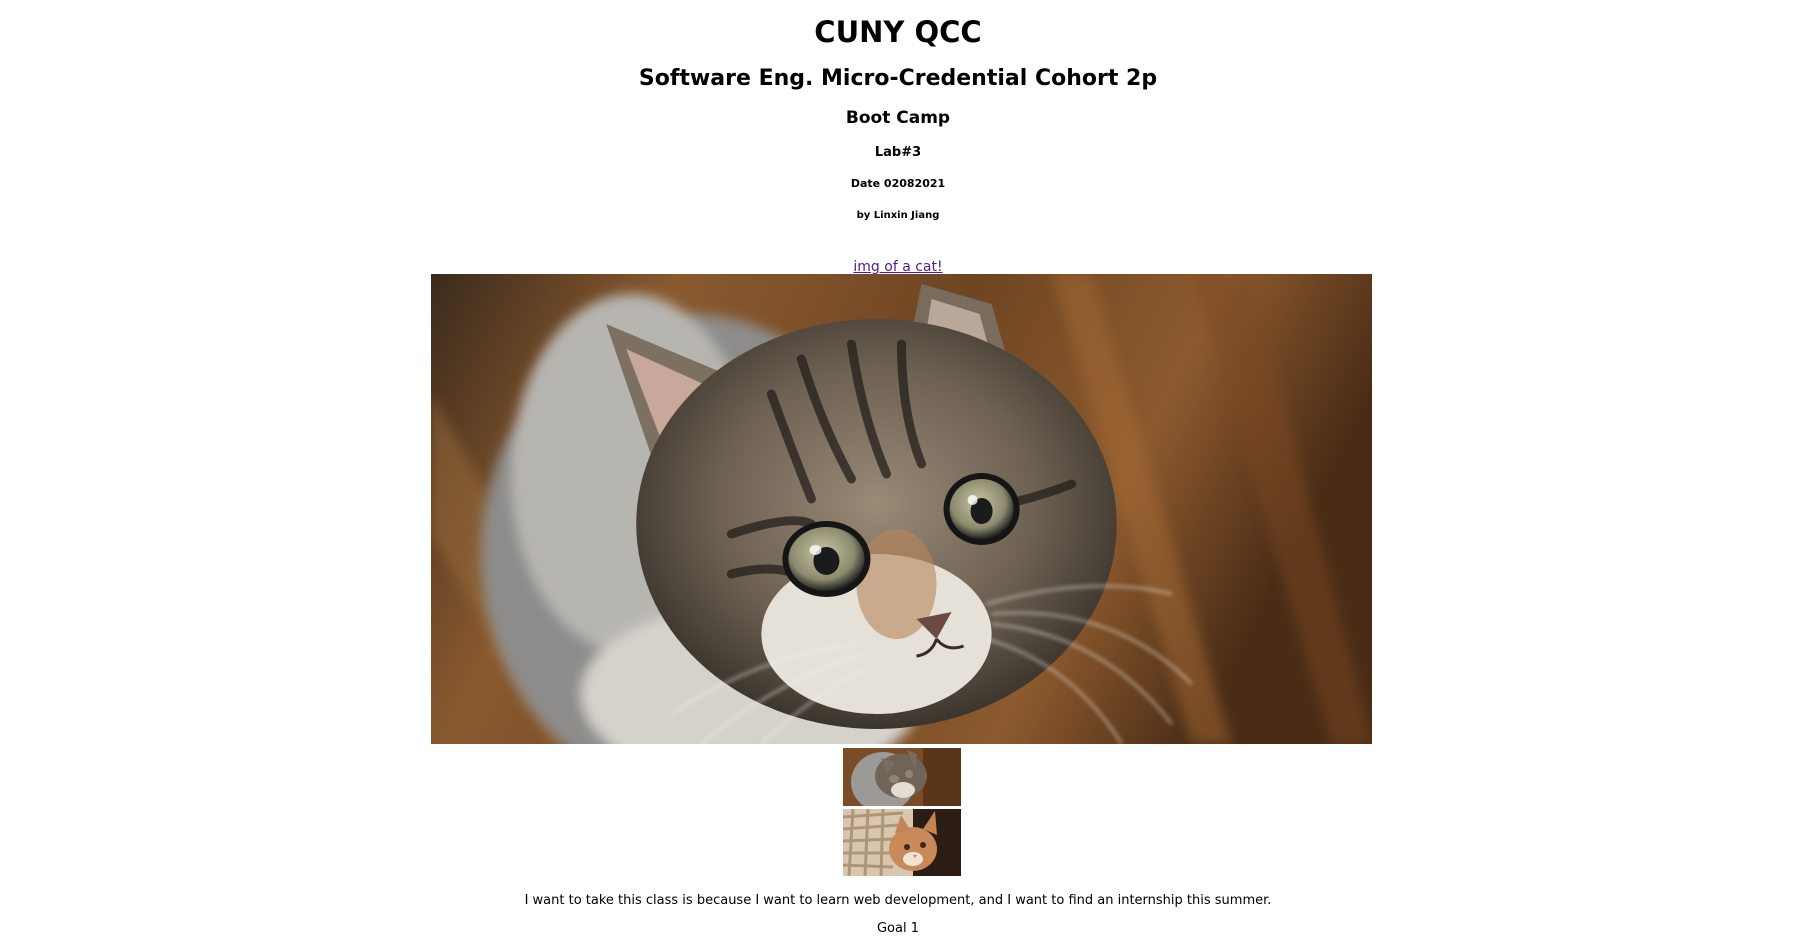  What do you see at coordinates (898, 215) in the screenshot?
I see `author-heading: by Linxin Jiang` at bounding box center [898, 215].